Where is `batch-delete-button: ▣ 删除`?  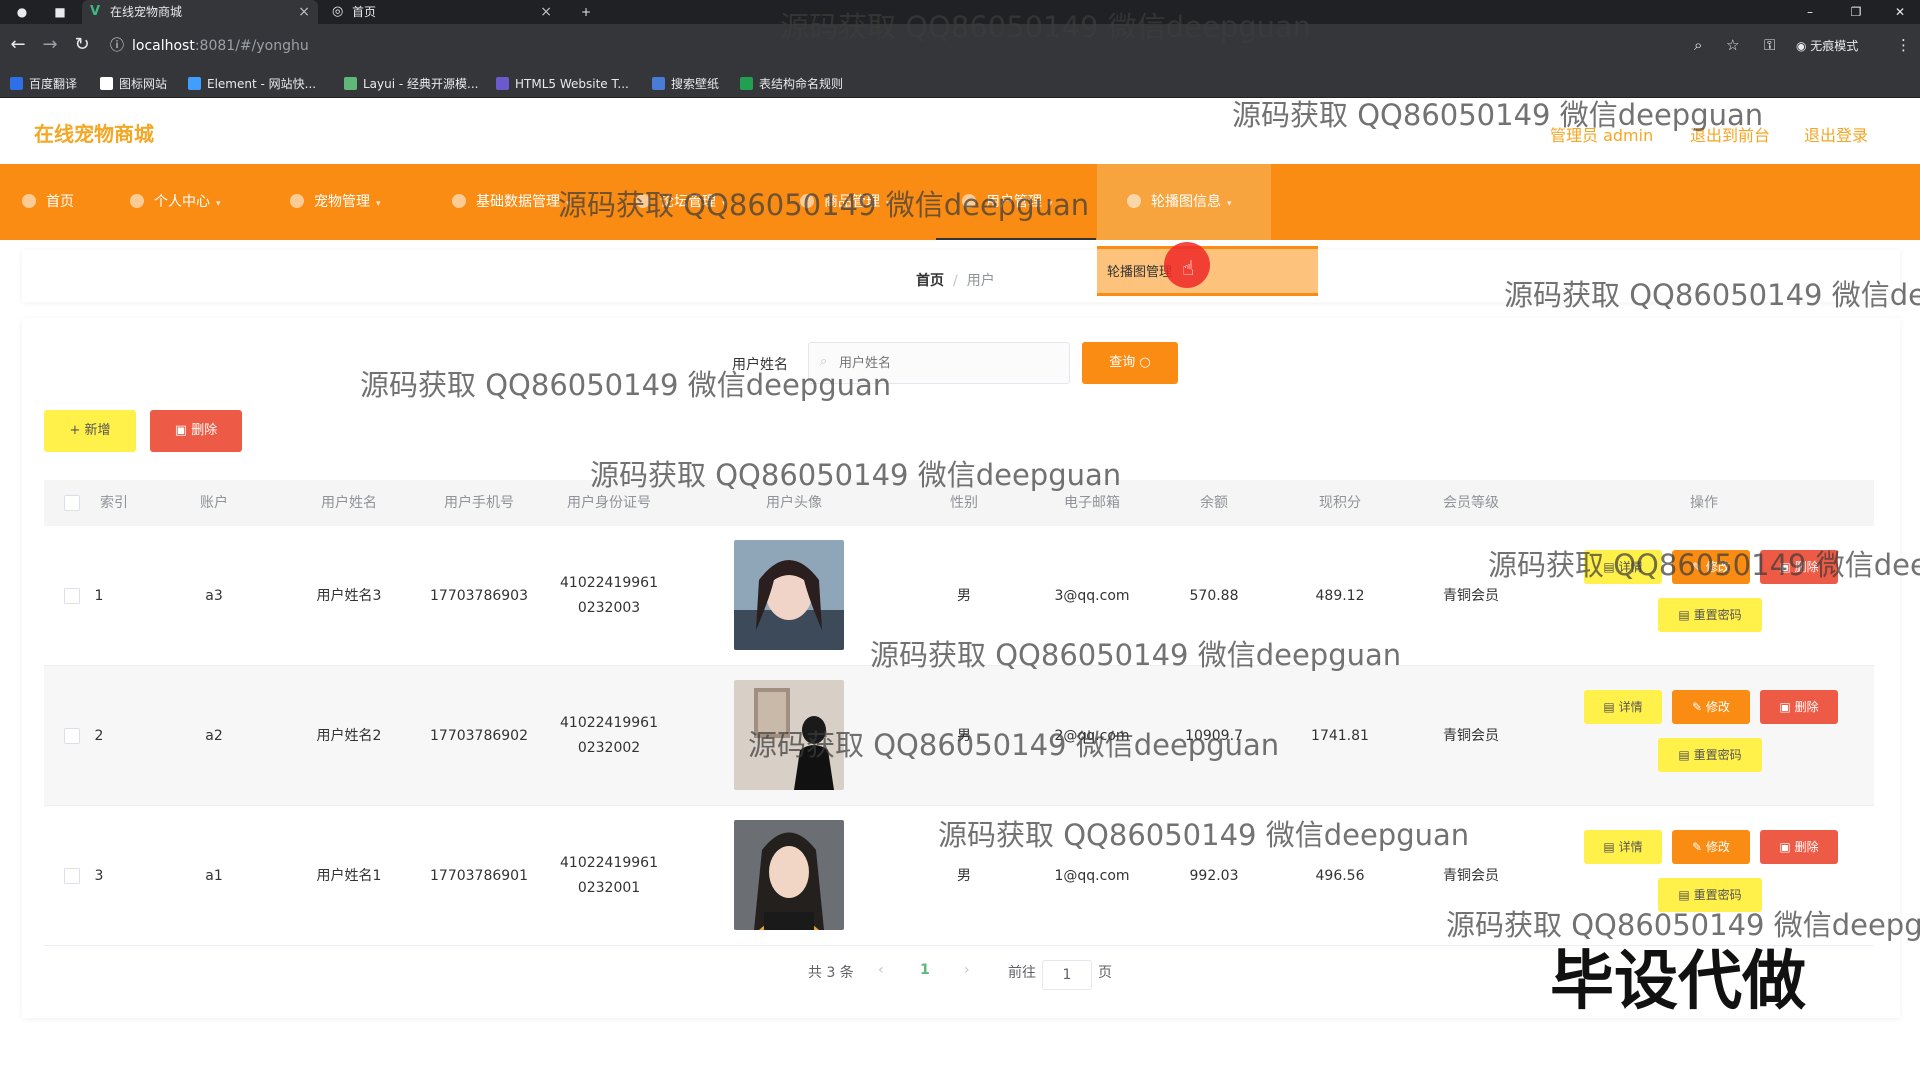 batch-delete-button: ▣ 删除 is located at coordinates (196, 431).